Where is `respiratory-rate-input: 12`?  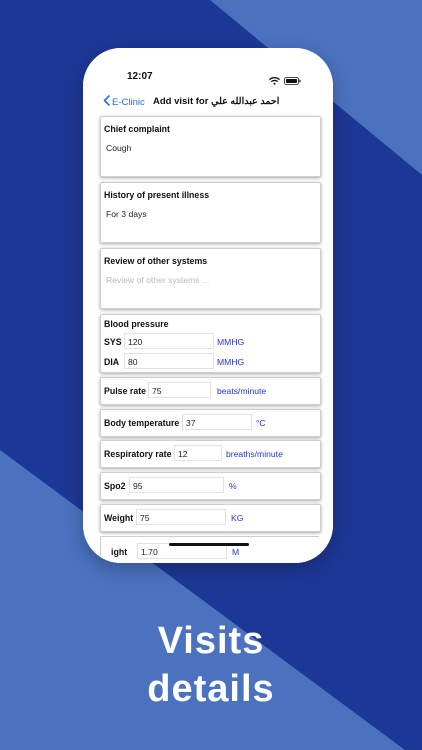
respiratory-rate-input: 12 is located at coordinates (198, 453).